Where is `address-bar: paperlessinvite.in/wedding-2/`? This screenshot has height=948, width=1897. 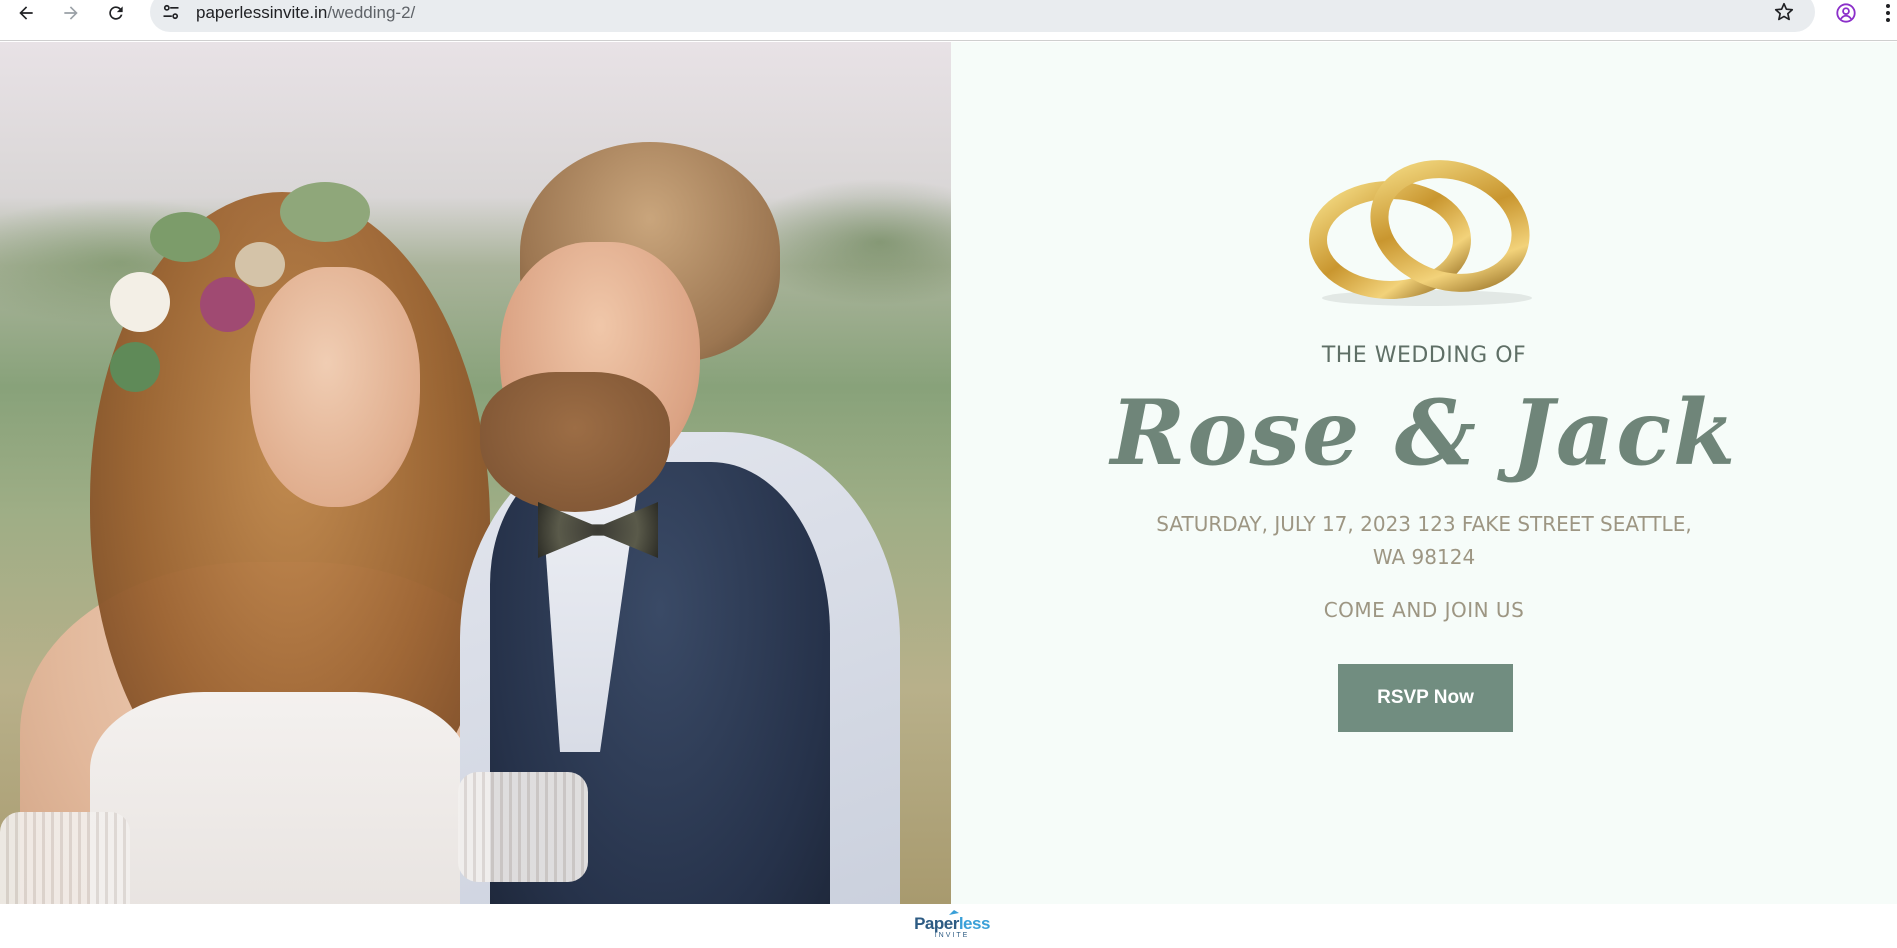 address-bar: paperlessinvite.in/wedding-2/ is located at coordinates (982, 16).